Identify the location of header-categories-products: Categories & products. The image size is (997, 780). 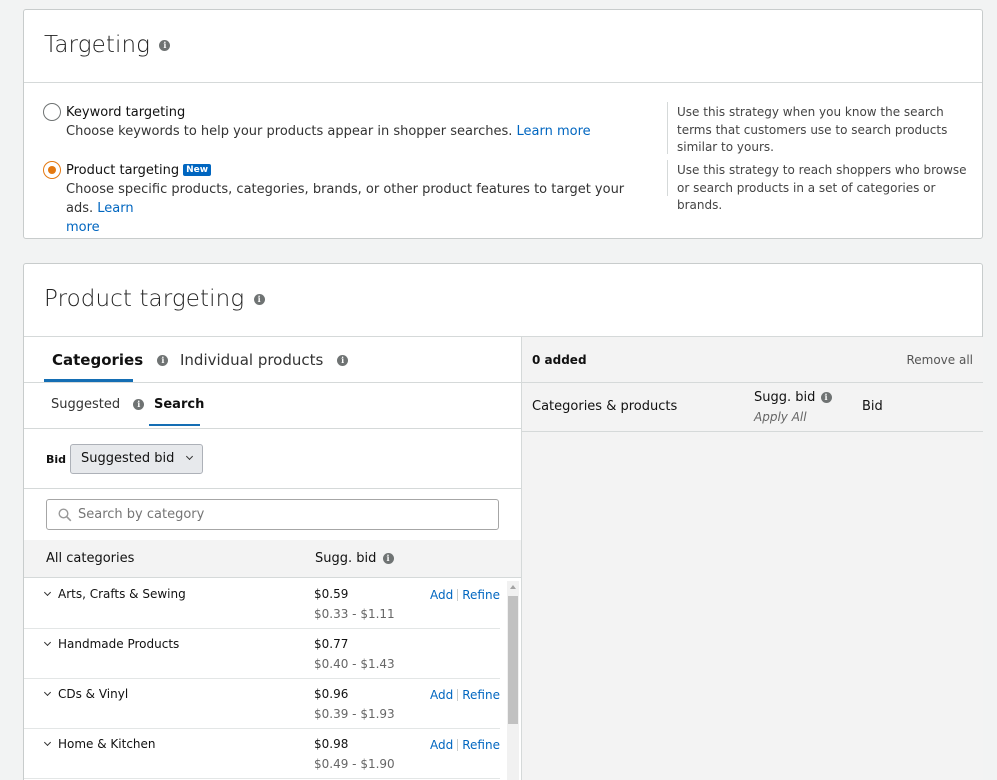
(605, 406).